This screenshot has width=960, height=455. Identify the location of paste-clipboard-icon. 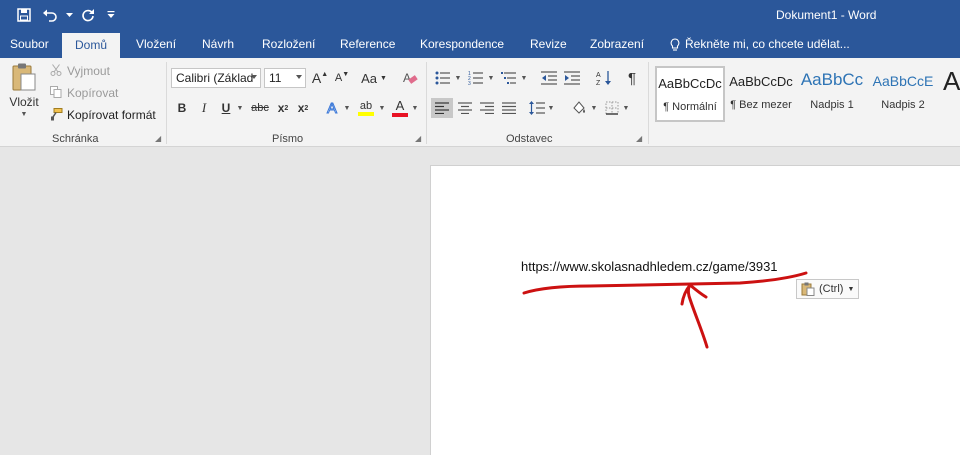
(808, 289).